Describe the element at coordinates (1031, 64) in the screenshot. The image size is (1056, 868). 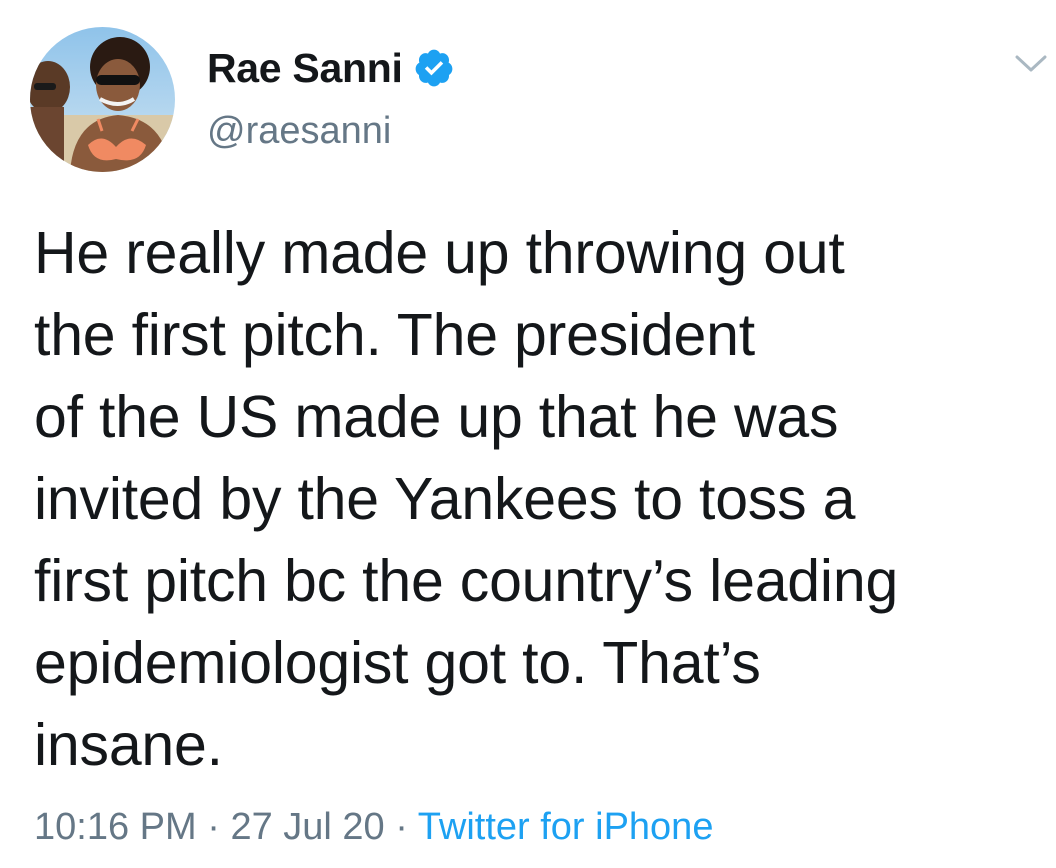
I see `chevron-down-icon` at that location.